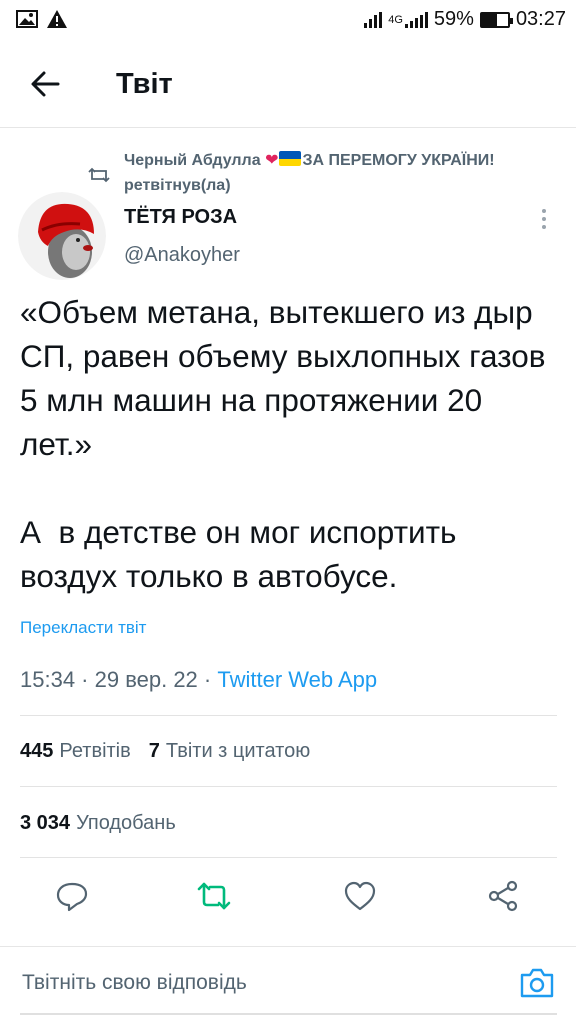  Describe the element at coordinates (288, 1014) in the screenshot. I see `reply-underline` at that location.